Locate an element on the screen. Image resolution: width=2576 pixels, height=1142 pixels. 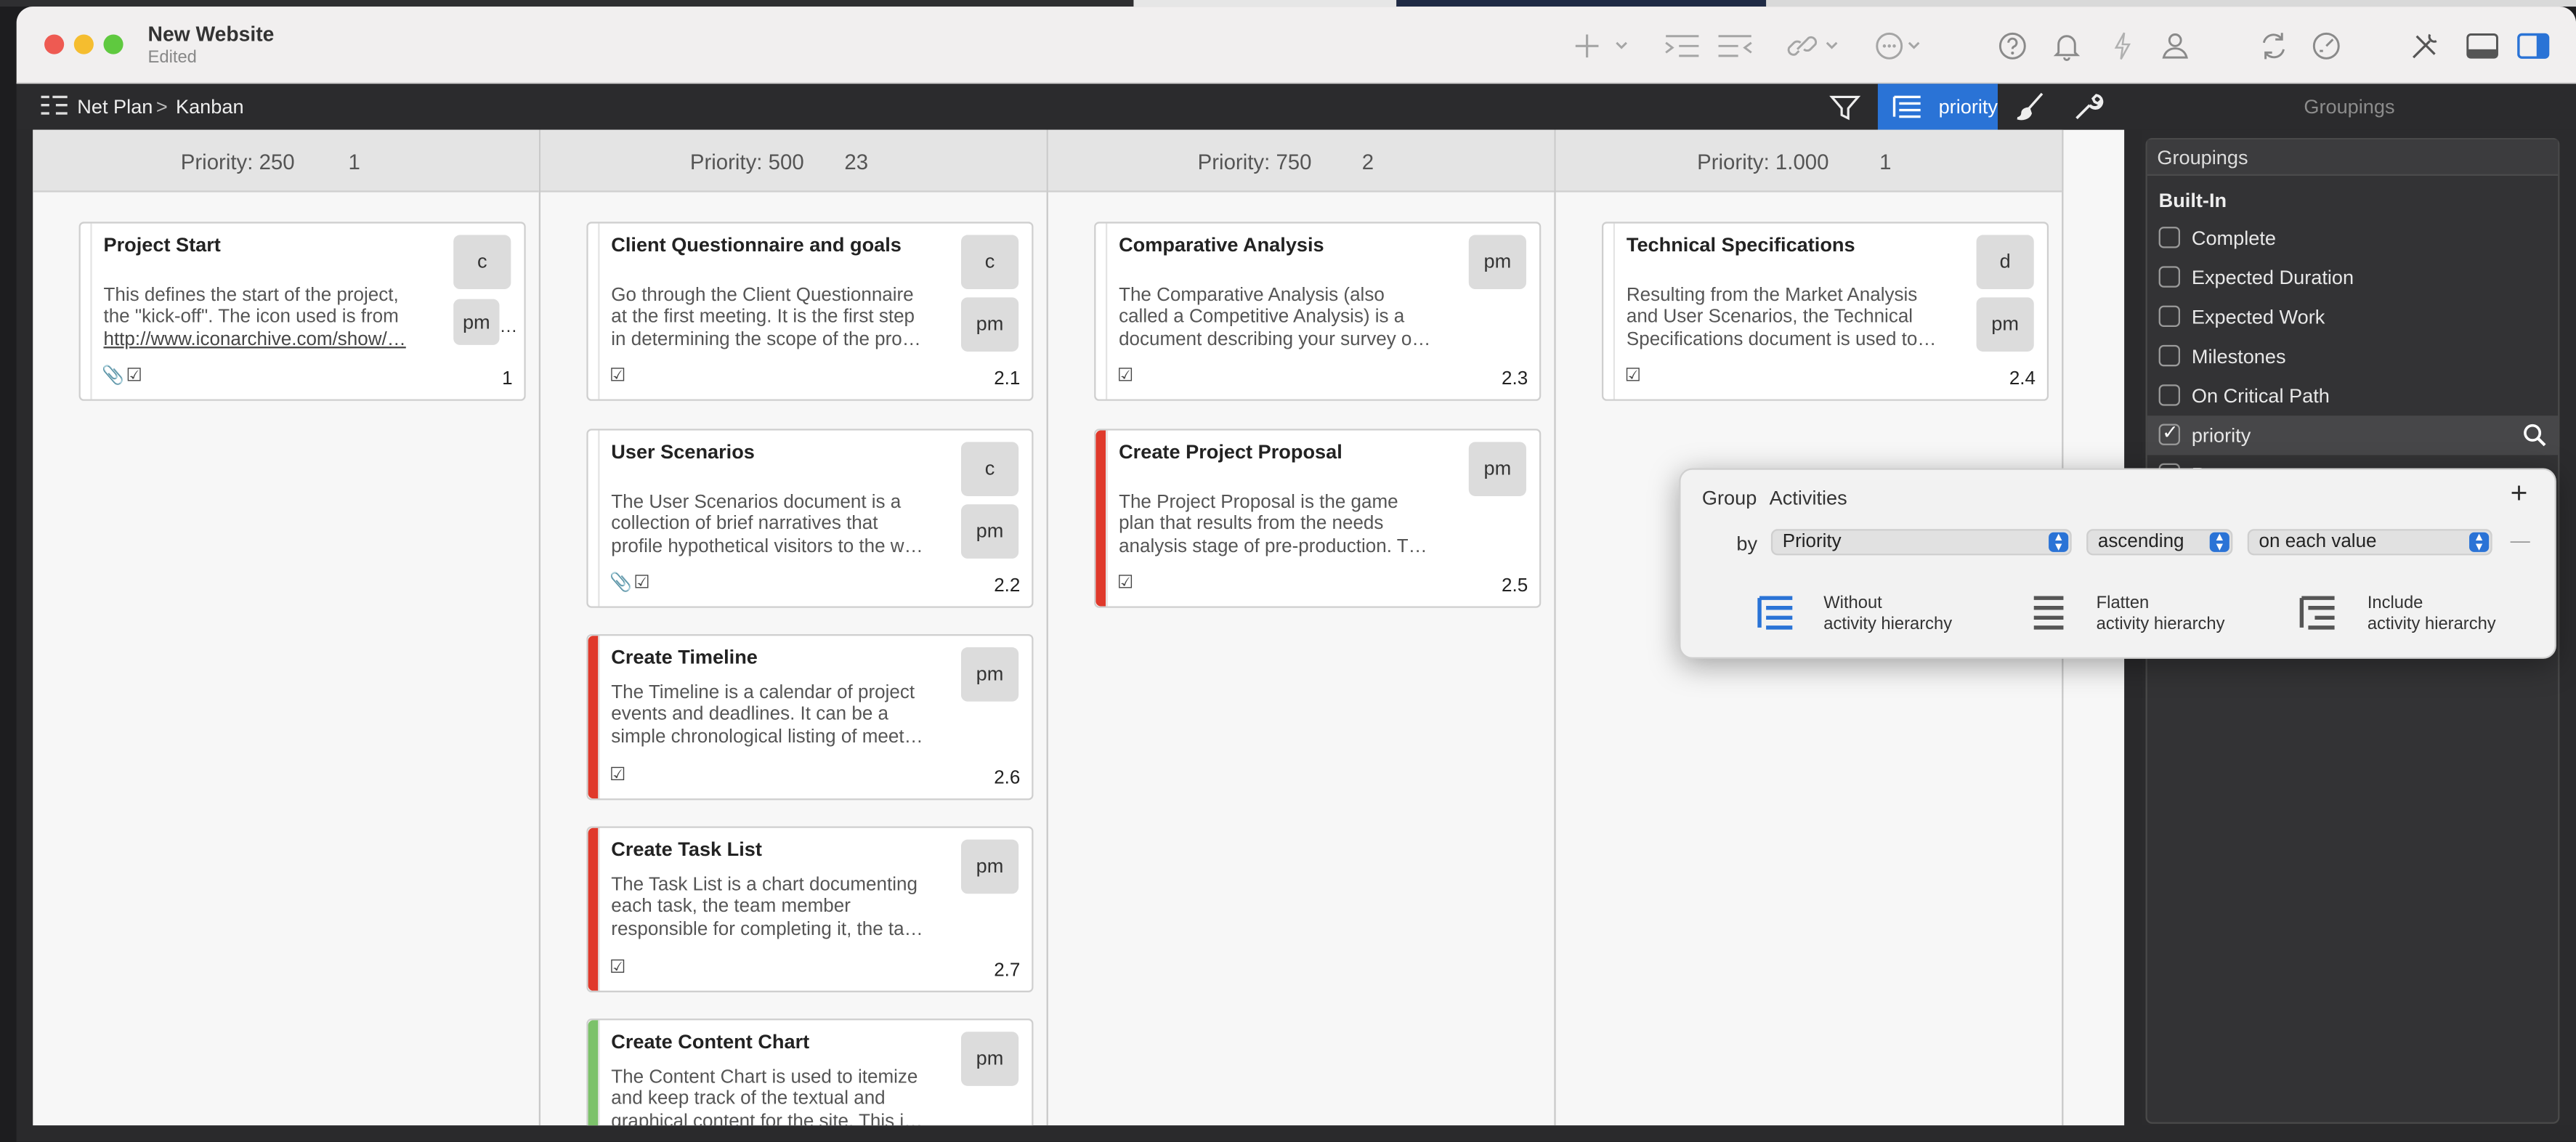
card-title: Create Project Proposal is located at coordinates (1230, 452).